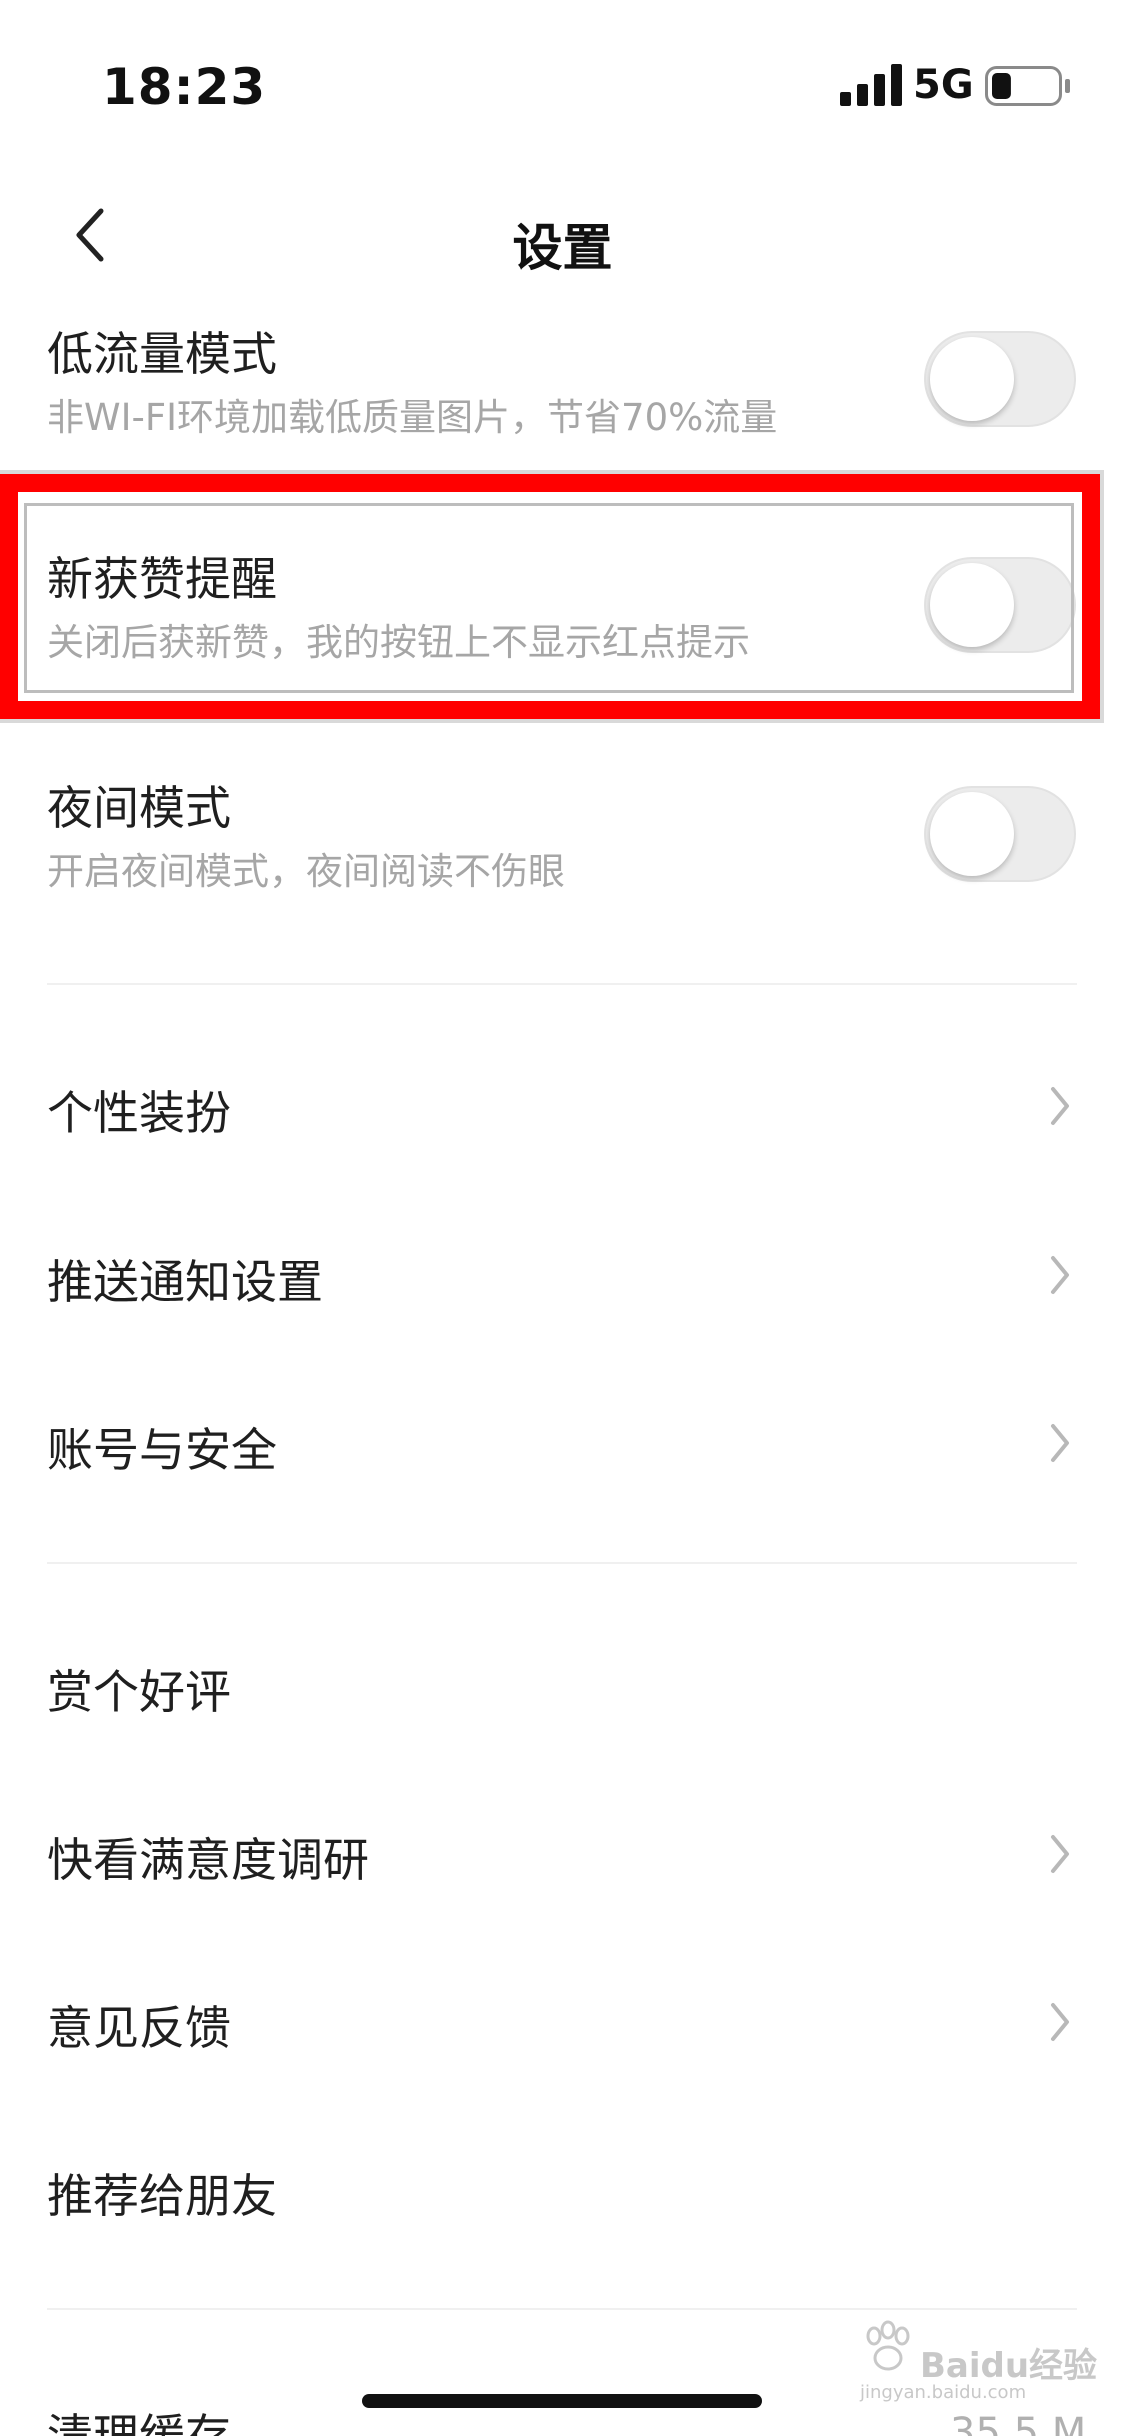 This screenshot has width=1125, height=2436. Describe the element at coordinates (1001, 86) in the screenshot. I see `battery-fill` at that location.